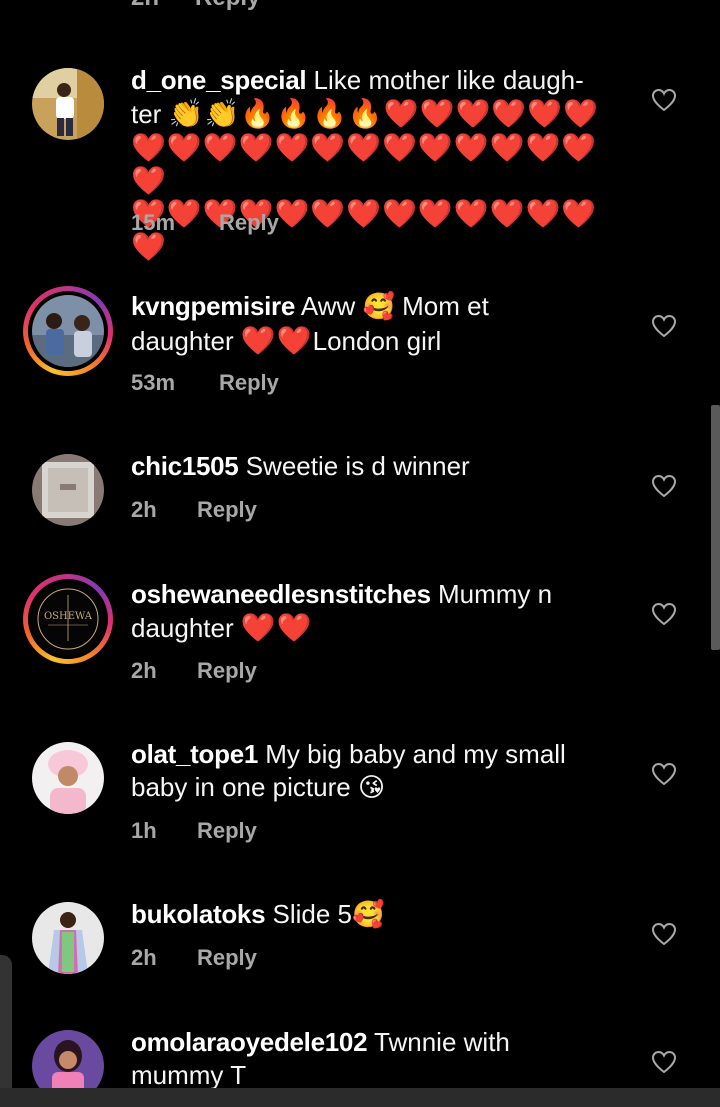 This screenshot has width=720, height=1107. I want to click on comment-username: chic1505, so click(185, 466).